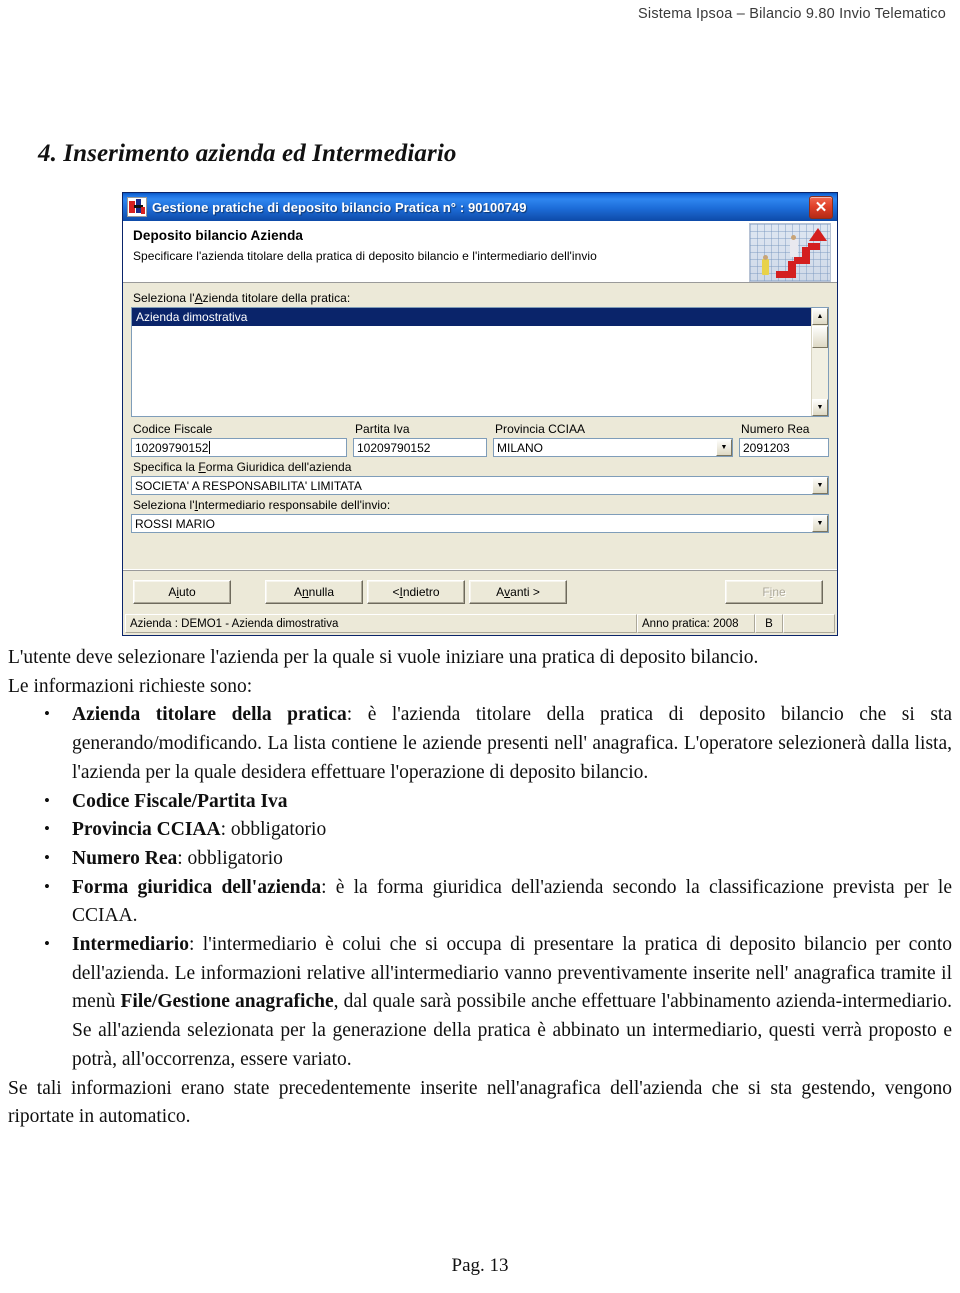 This screenshot has width=960, height=1293. What do you see at coordinates (125, 858) in the screenshot?
I see `bullet-term: Numero Rea` at bounding box center [125, 858].